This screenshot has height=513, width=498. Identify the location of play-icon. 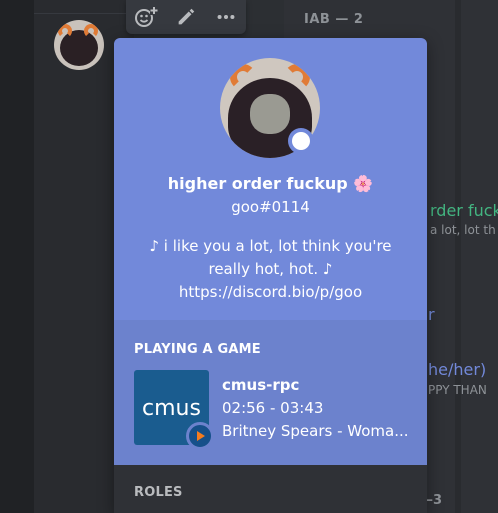
(200, 436).